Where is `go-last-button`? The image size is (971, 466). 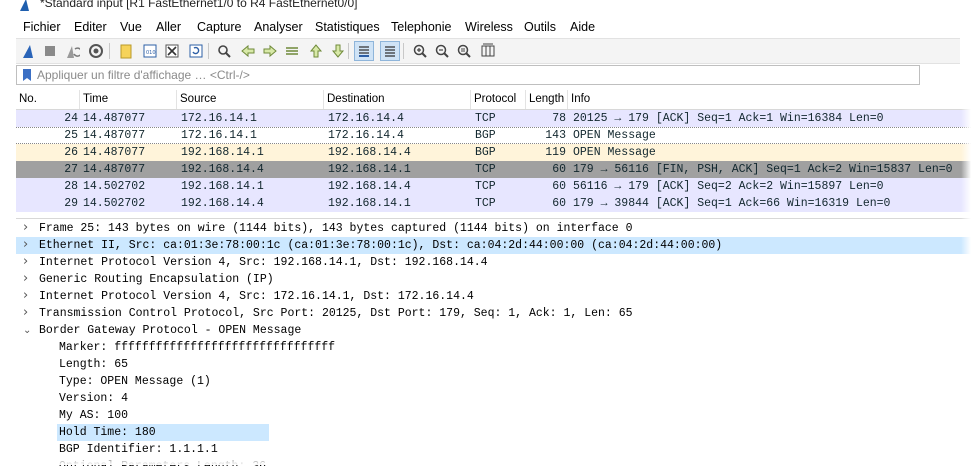
go-last-button is located at coordinates (338, 51).